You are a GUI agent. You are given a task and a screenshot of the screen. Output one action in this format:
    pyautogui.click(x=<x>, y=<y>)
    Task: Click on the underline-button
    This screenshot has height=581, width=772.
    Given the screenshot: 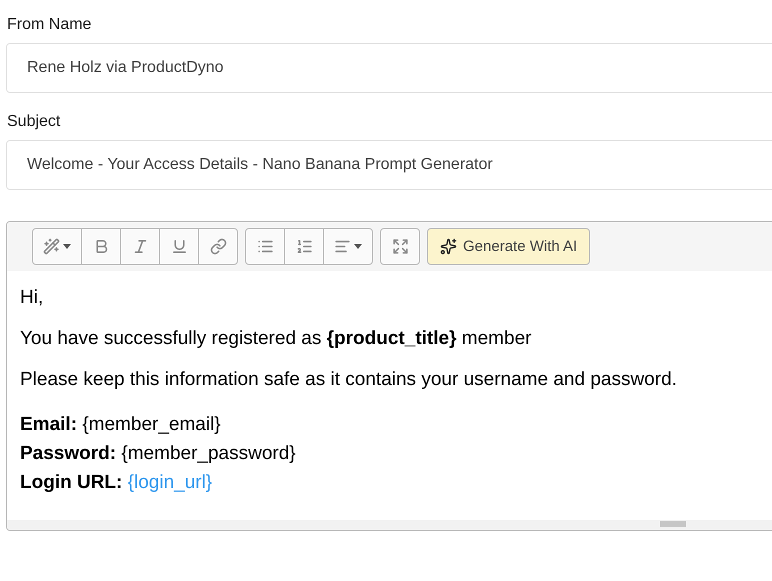 What is the action you would take?
    pyautogui.click(x=179, y=246)
    